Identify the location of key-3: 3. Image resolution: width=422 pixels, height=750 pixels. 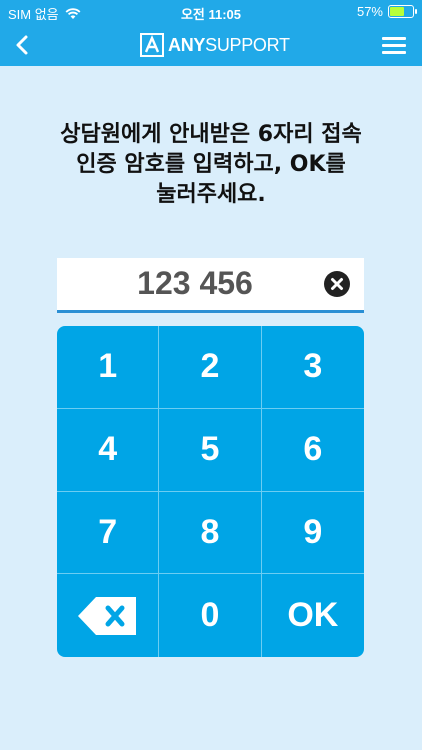
(312, 367).